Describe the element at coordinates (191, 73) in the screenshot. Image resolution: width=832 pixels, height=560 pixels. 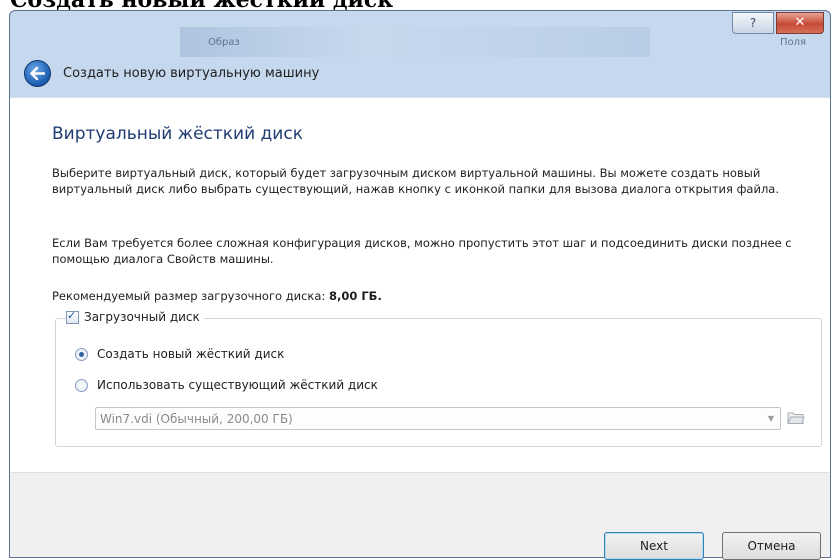
I see `wizard-title: Создать новую виртуальную машину` at that location.